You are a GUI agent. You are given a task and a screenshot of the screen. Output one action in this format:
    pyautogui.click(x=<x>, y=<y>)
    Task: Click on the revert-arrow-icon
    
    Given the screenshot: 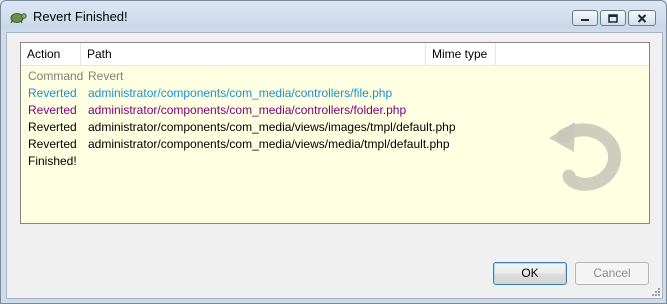 What is the action you would take?
    pyautogui.click(x=585, y=156)
    